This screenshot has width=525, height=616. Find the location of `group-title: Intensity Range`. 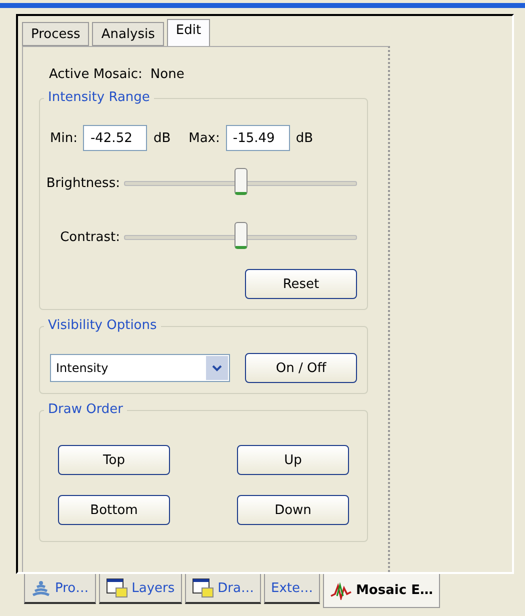

group-title: Intensity Range is located at coordinates (99, 97).